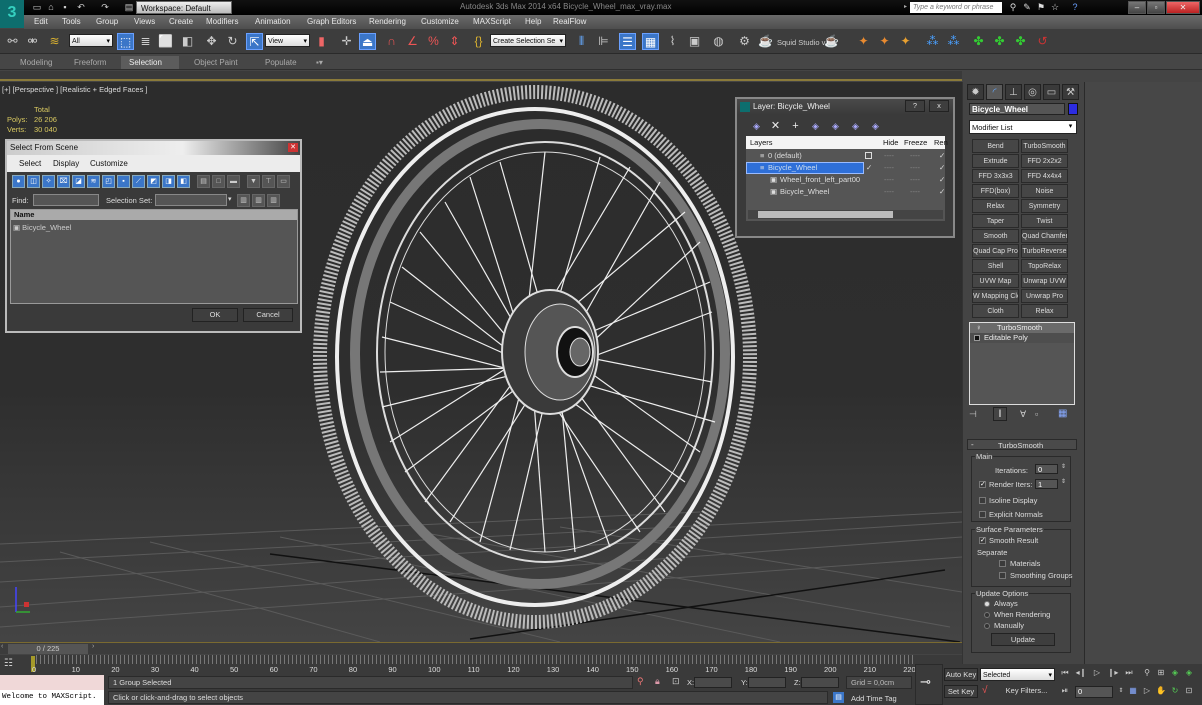 The height and width of the screenshot is (705, 1202). I want to click on display-invert-icon: ▬, so click(233, 181).